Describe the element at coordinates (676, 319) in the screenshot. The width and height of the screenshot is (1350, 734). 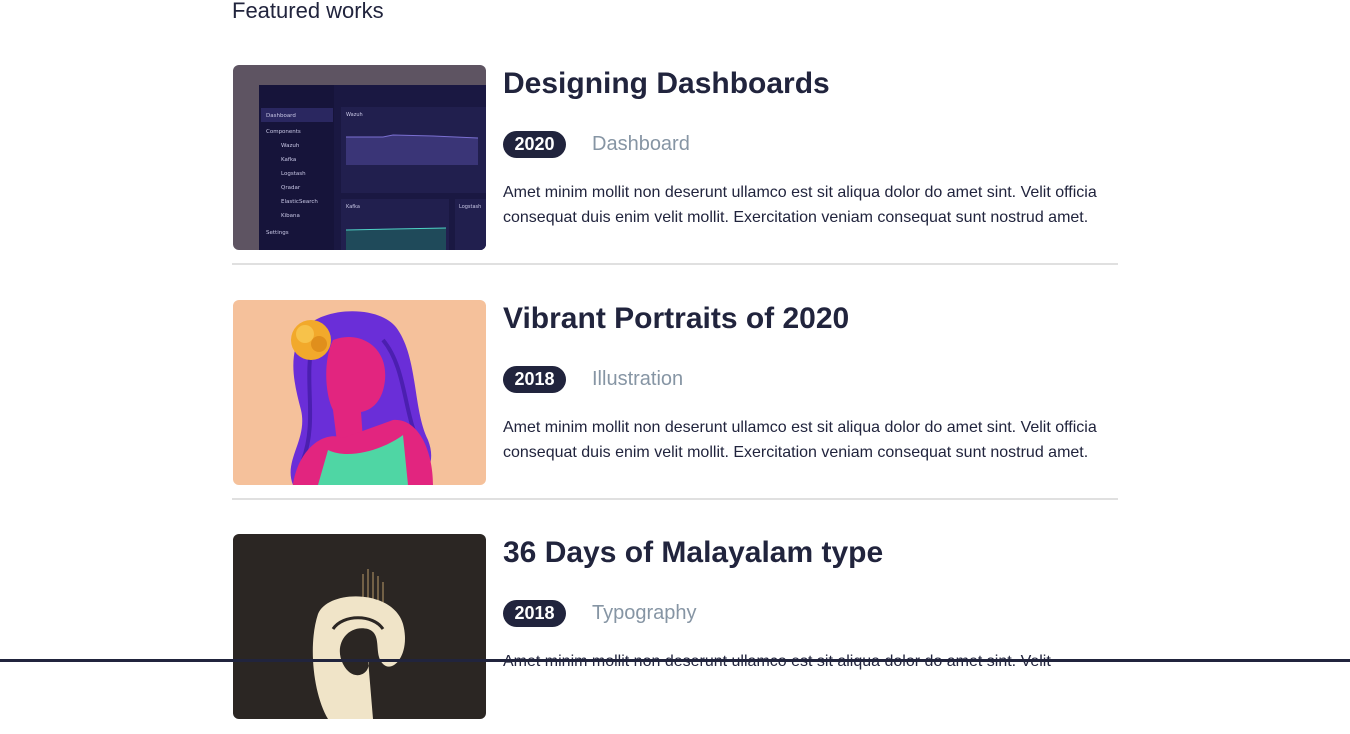
I see `work-title: Vibrant Portraits of 2020` at that location.